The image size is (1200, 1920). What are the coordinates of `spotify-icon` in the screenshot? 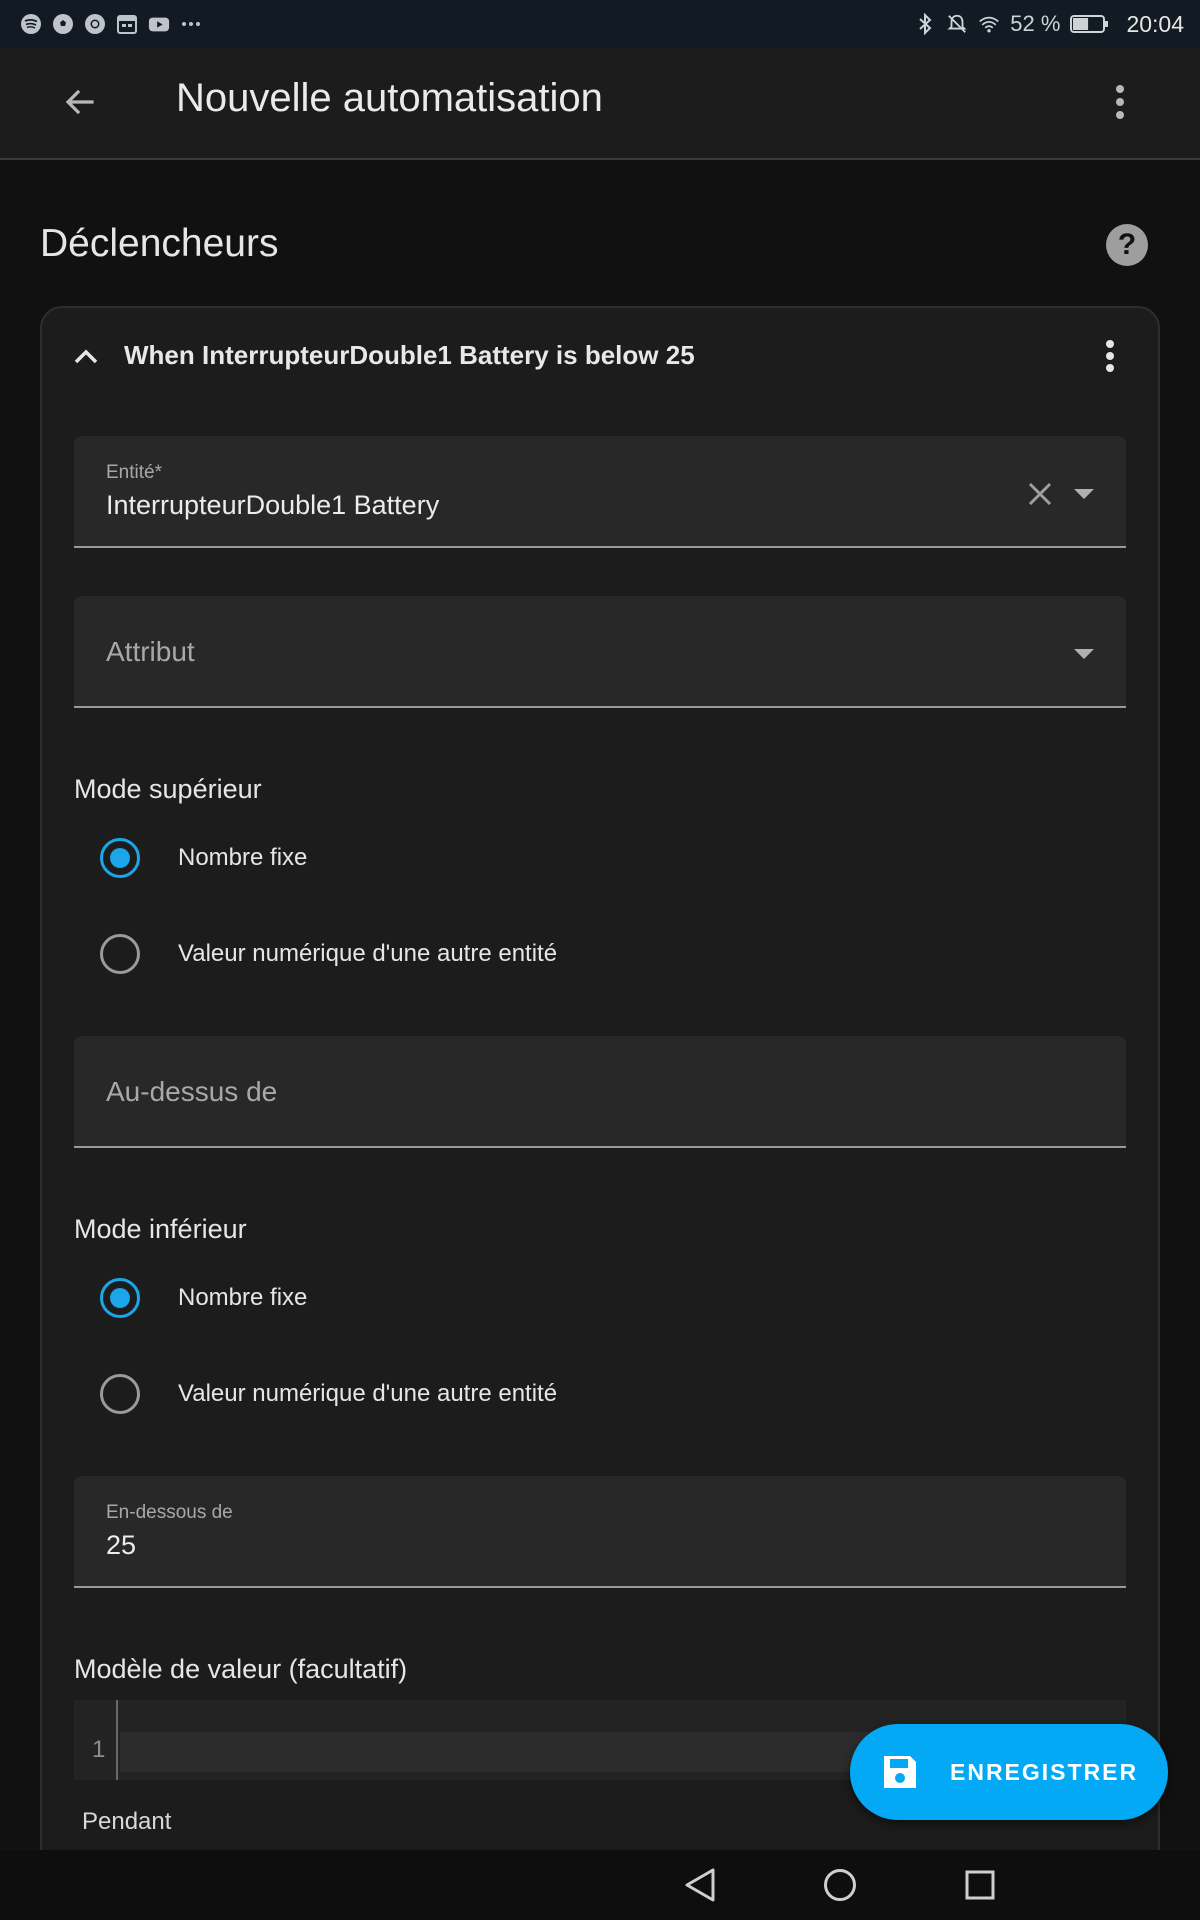 It's located at (31, 24).